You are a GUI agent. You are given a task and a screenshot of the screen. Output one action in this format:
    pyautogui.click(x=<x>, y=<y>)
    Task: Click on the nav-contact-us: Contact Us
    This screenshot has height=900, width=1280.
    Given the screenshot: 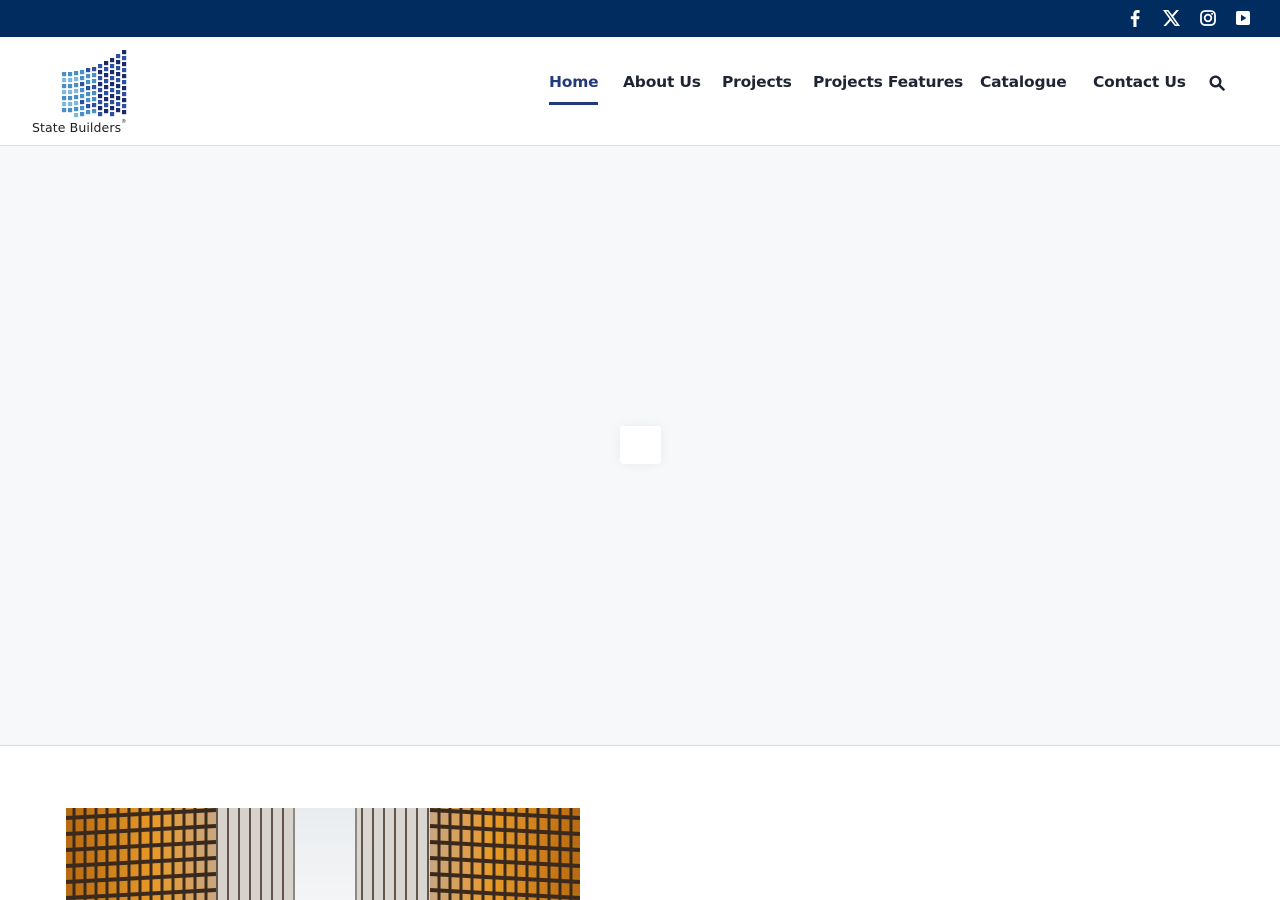 What is the action you would take?
    pyautogui.click(x=1139, y=89)
    